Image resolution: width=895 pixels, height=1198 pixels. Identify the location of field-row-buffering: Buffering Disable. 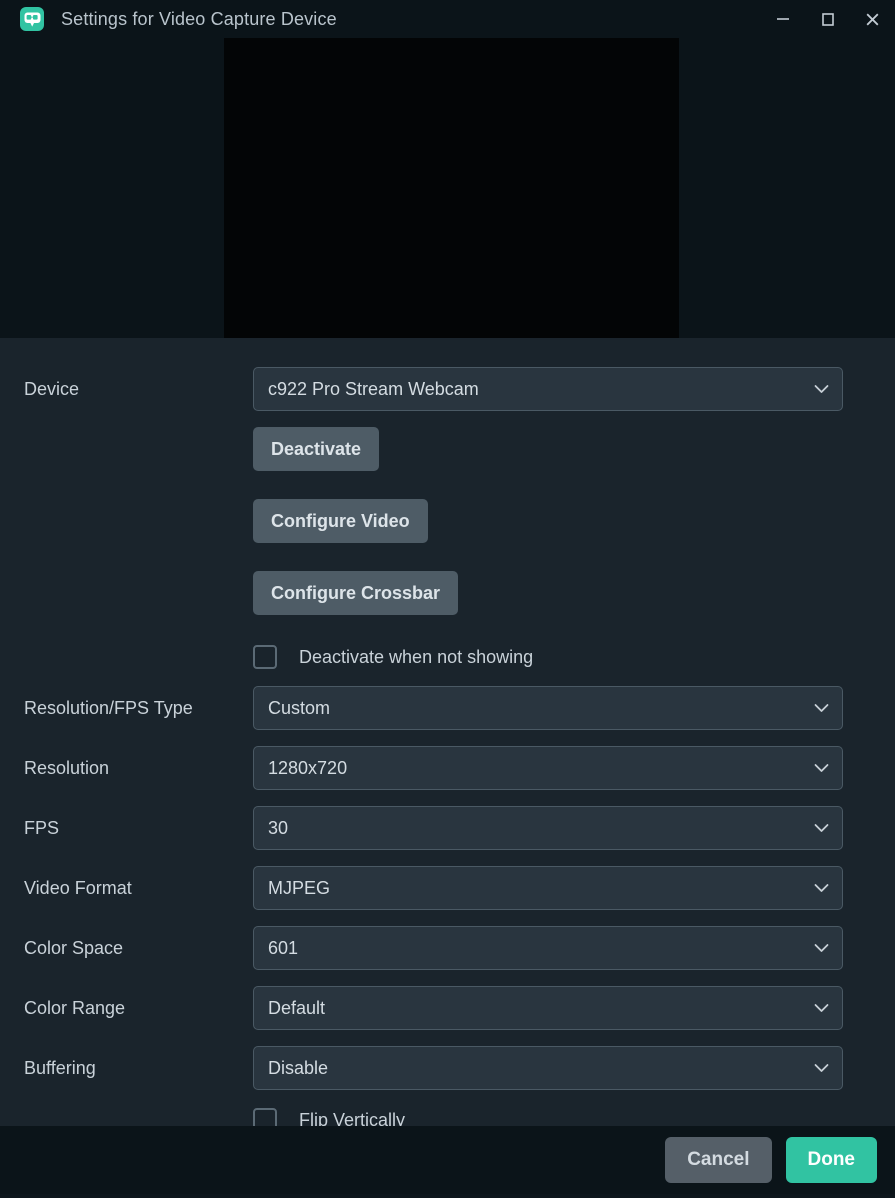
(447, 1068).